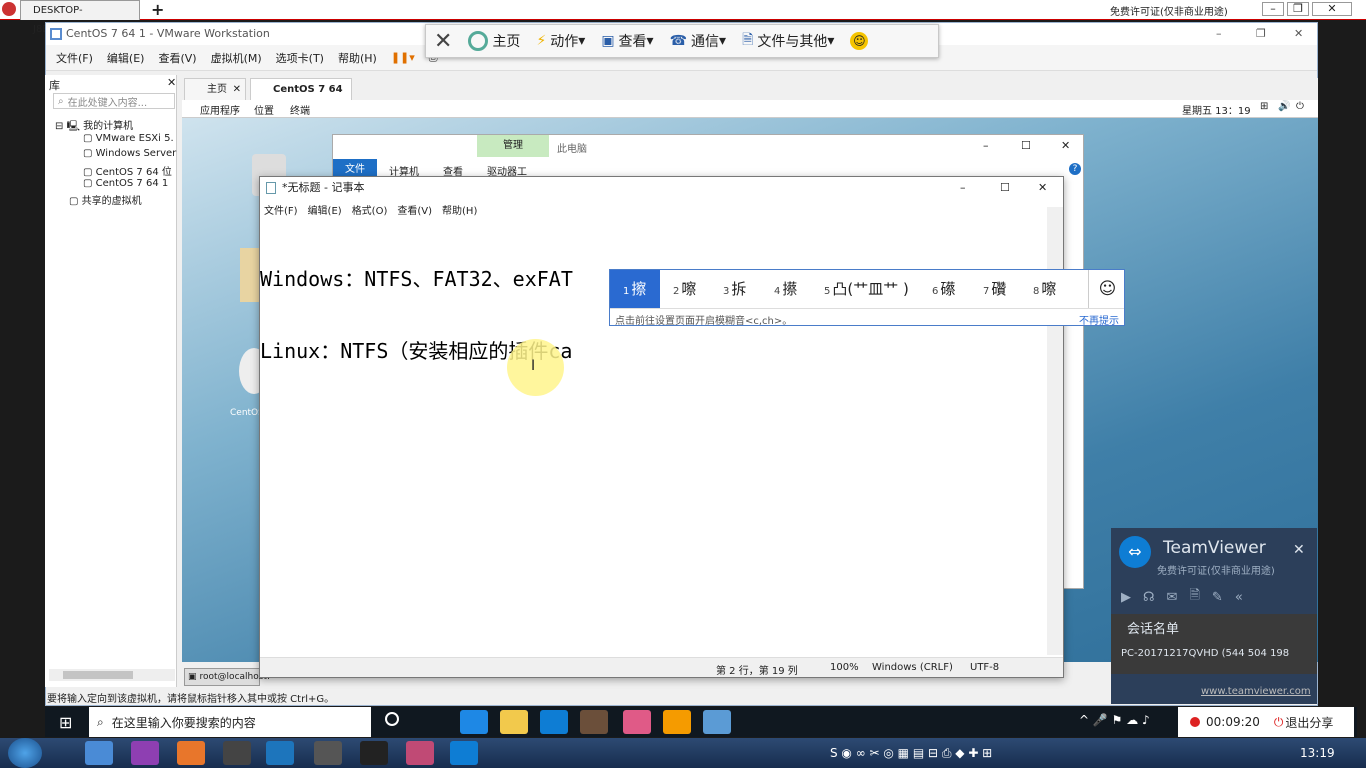 This screenshot has width=1366, height=768. Describe the element at coordinates (129, 155) in the screenshot. I see `tree-item-vm: ▢ Windows Server` at that location.